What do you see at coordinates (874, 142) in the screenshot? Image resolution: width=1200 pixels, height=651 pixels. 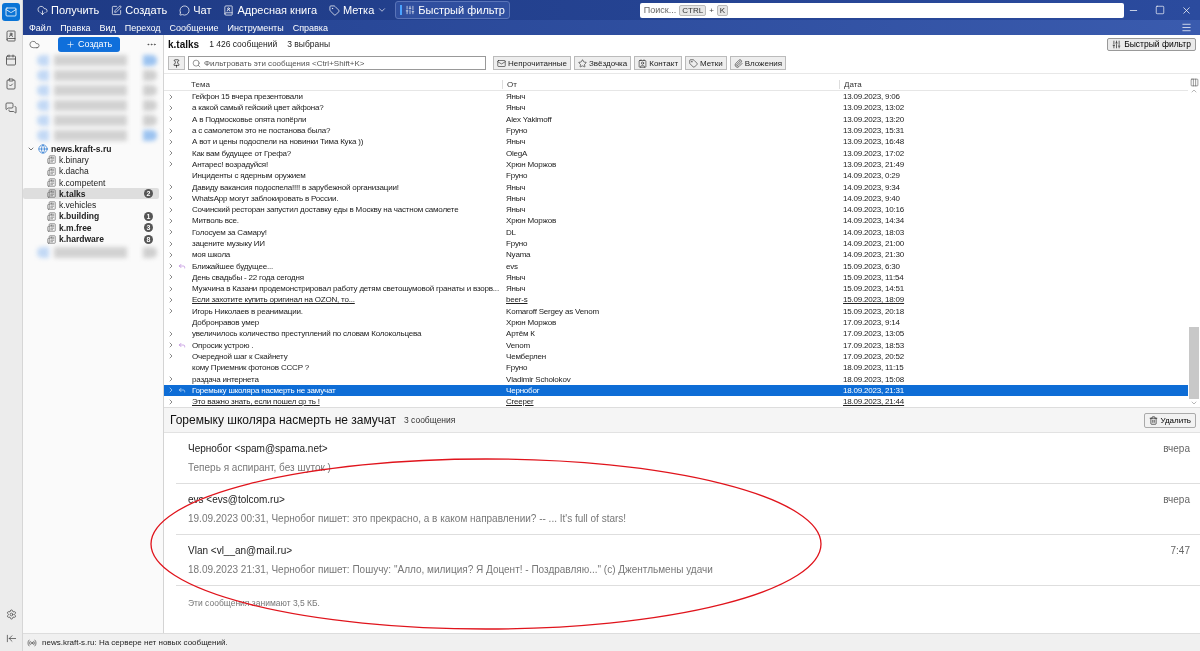 I see `table-cell-text: 13.09.2023, 16:48` at bounding box center [874, 142].